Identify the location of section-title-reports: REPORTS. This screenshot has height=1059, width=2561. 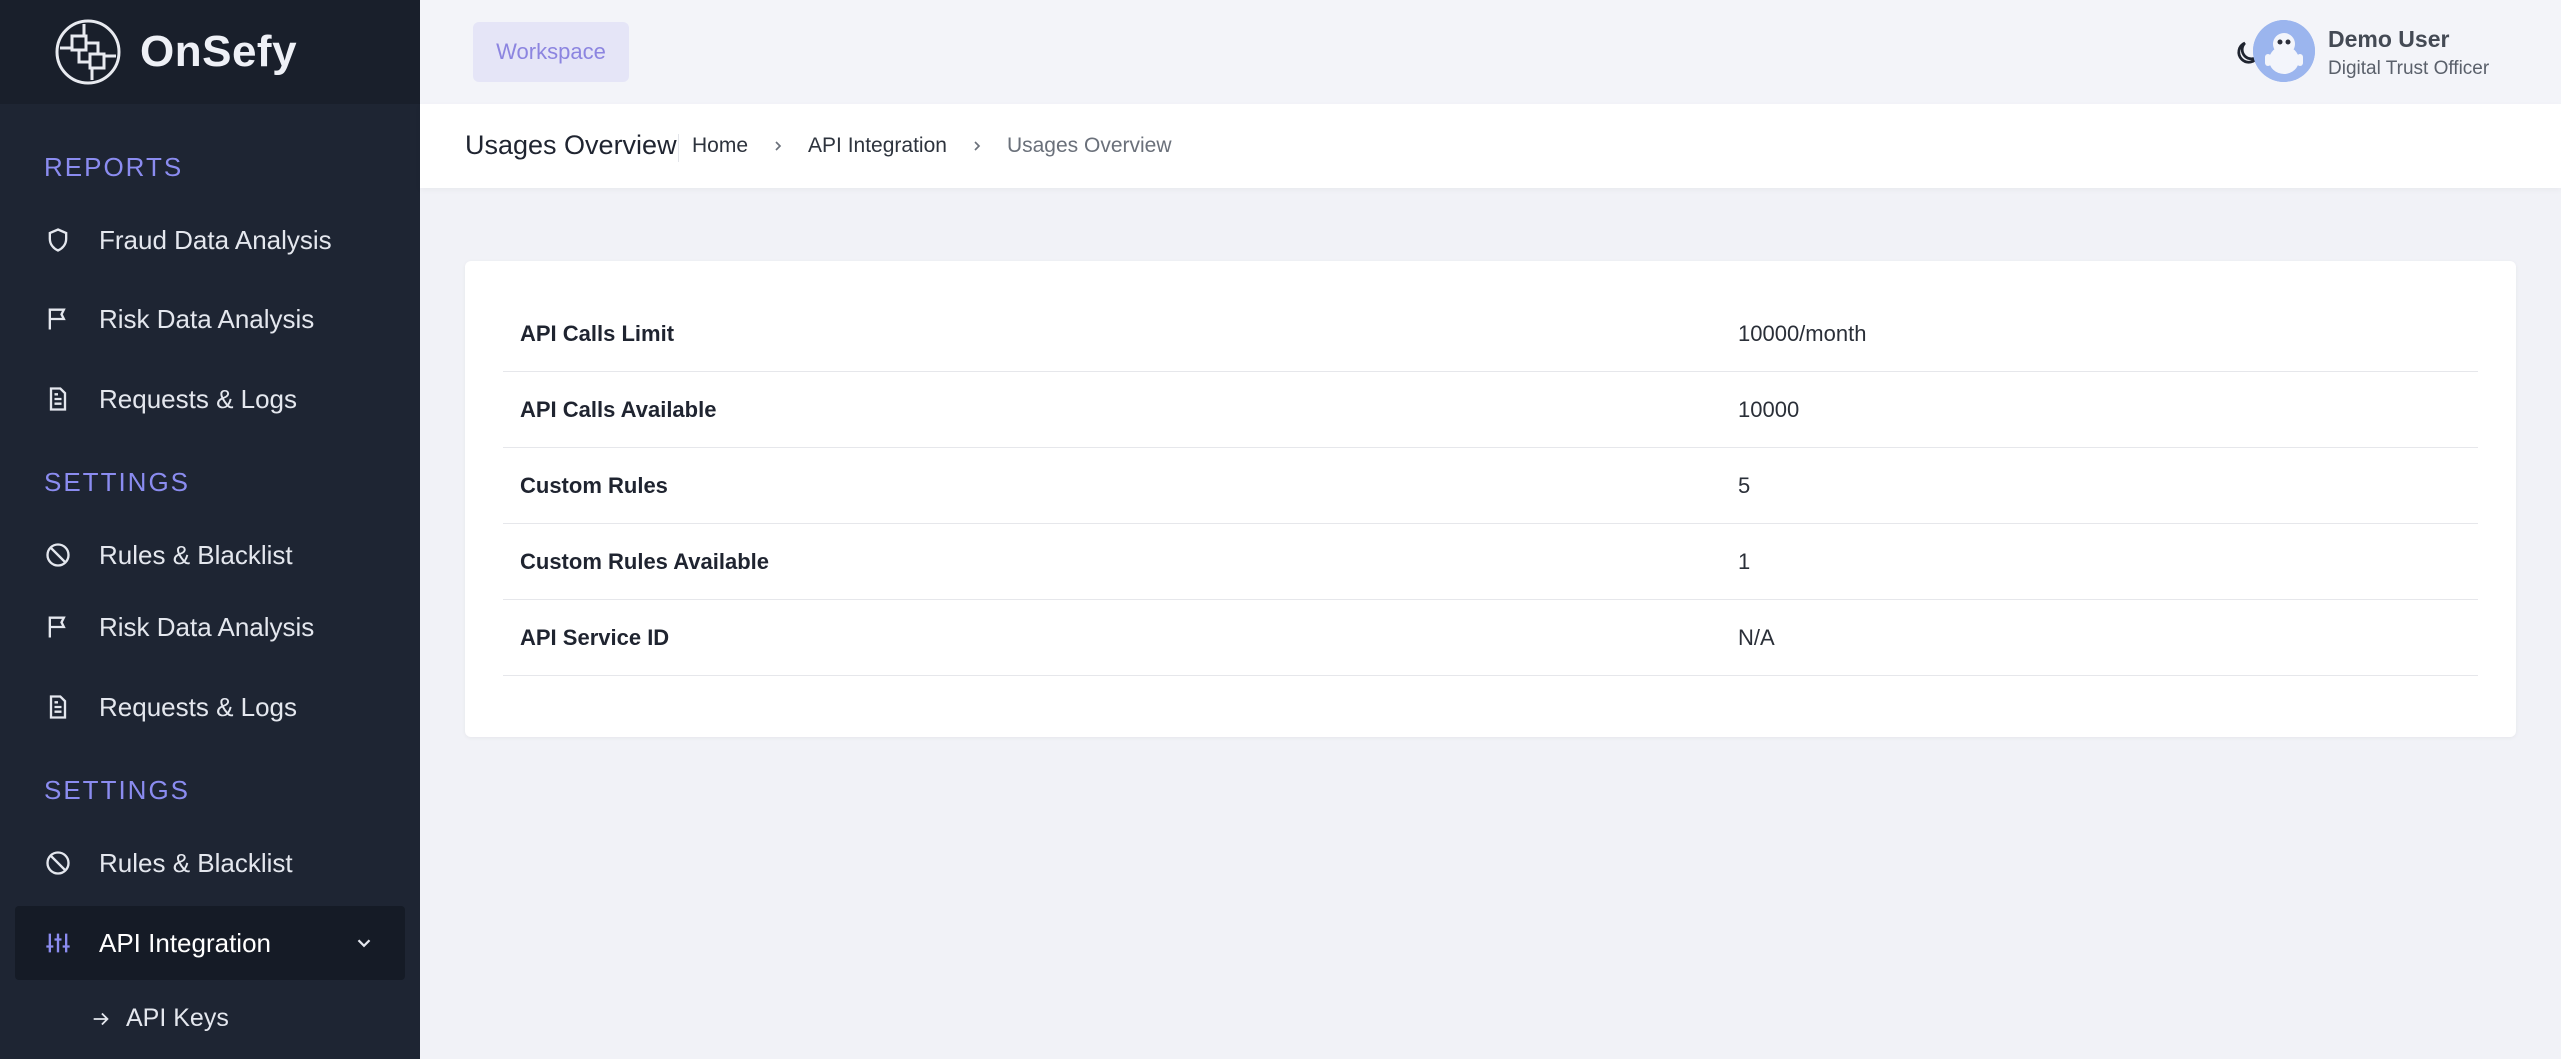
(114, 167).